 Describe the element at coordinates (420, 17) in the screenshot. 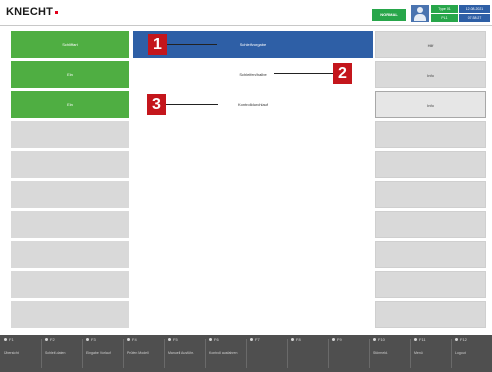

I see `user-body-shape` at that location.